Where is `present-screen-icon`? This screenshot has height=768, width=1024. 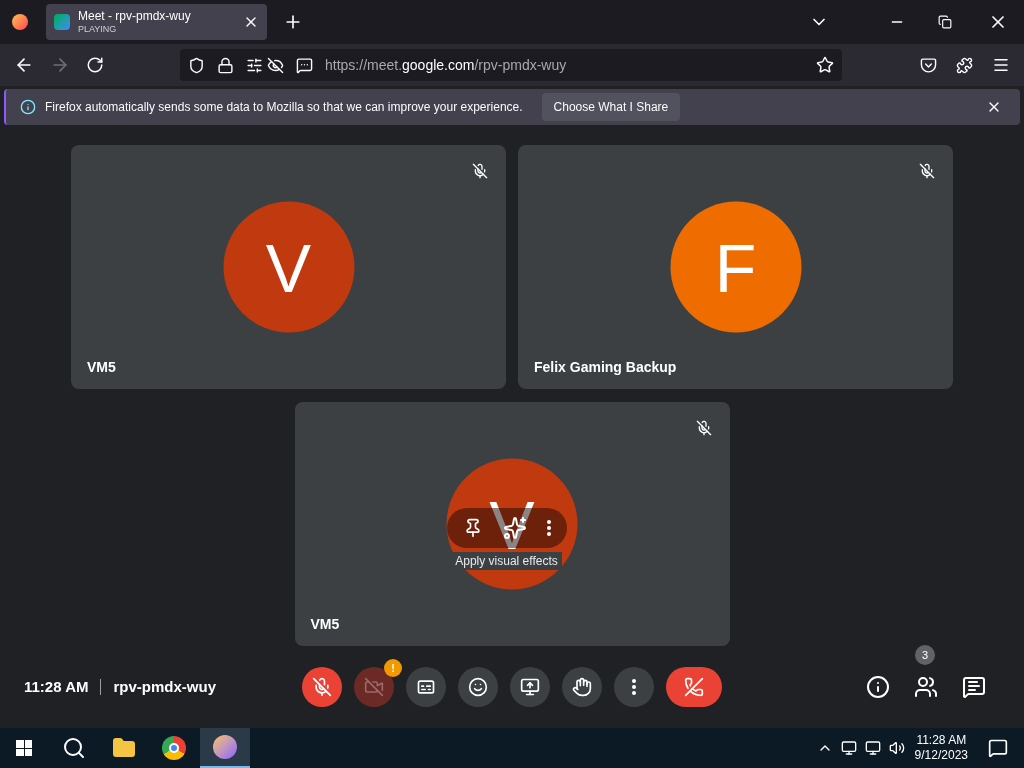 present-screen-icon is located at coordinates (530, 687).